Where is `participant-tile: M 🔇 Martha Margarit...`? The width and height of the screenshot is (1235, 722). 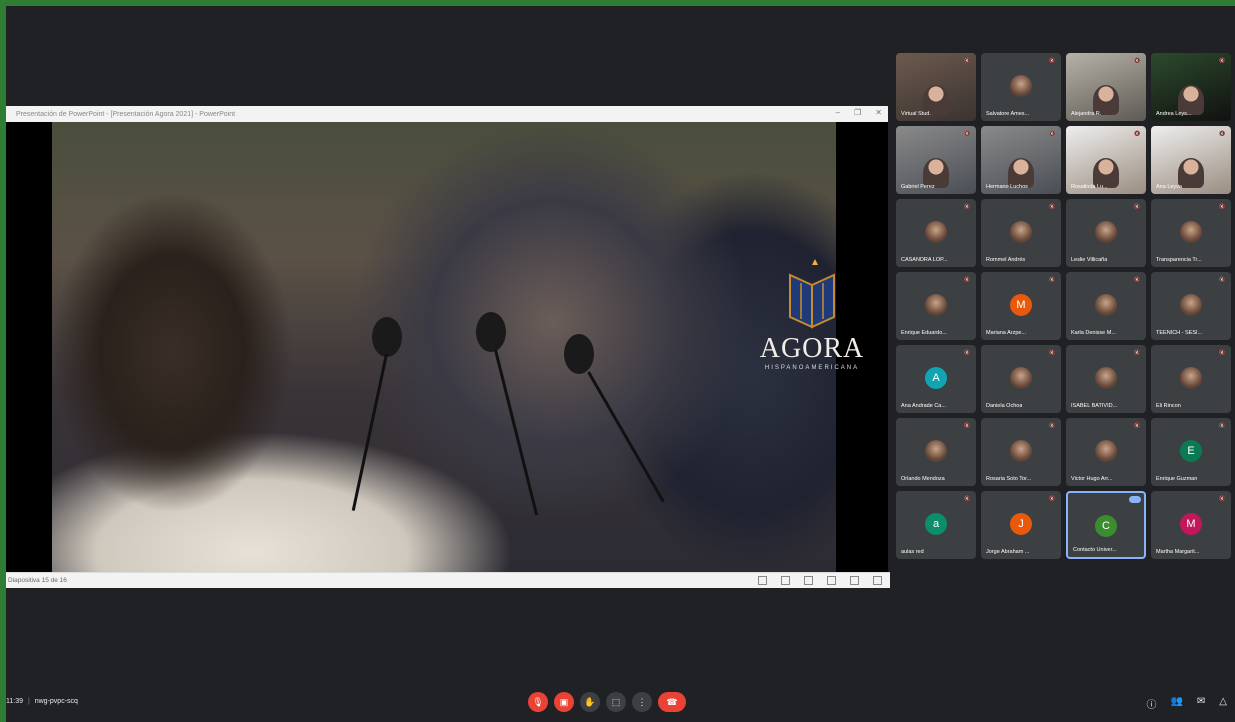
participant-tile: M 🔇 Martha Margarit... is located at coordinates (1191, 525).